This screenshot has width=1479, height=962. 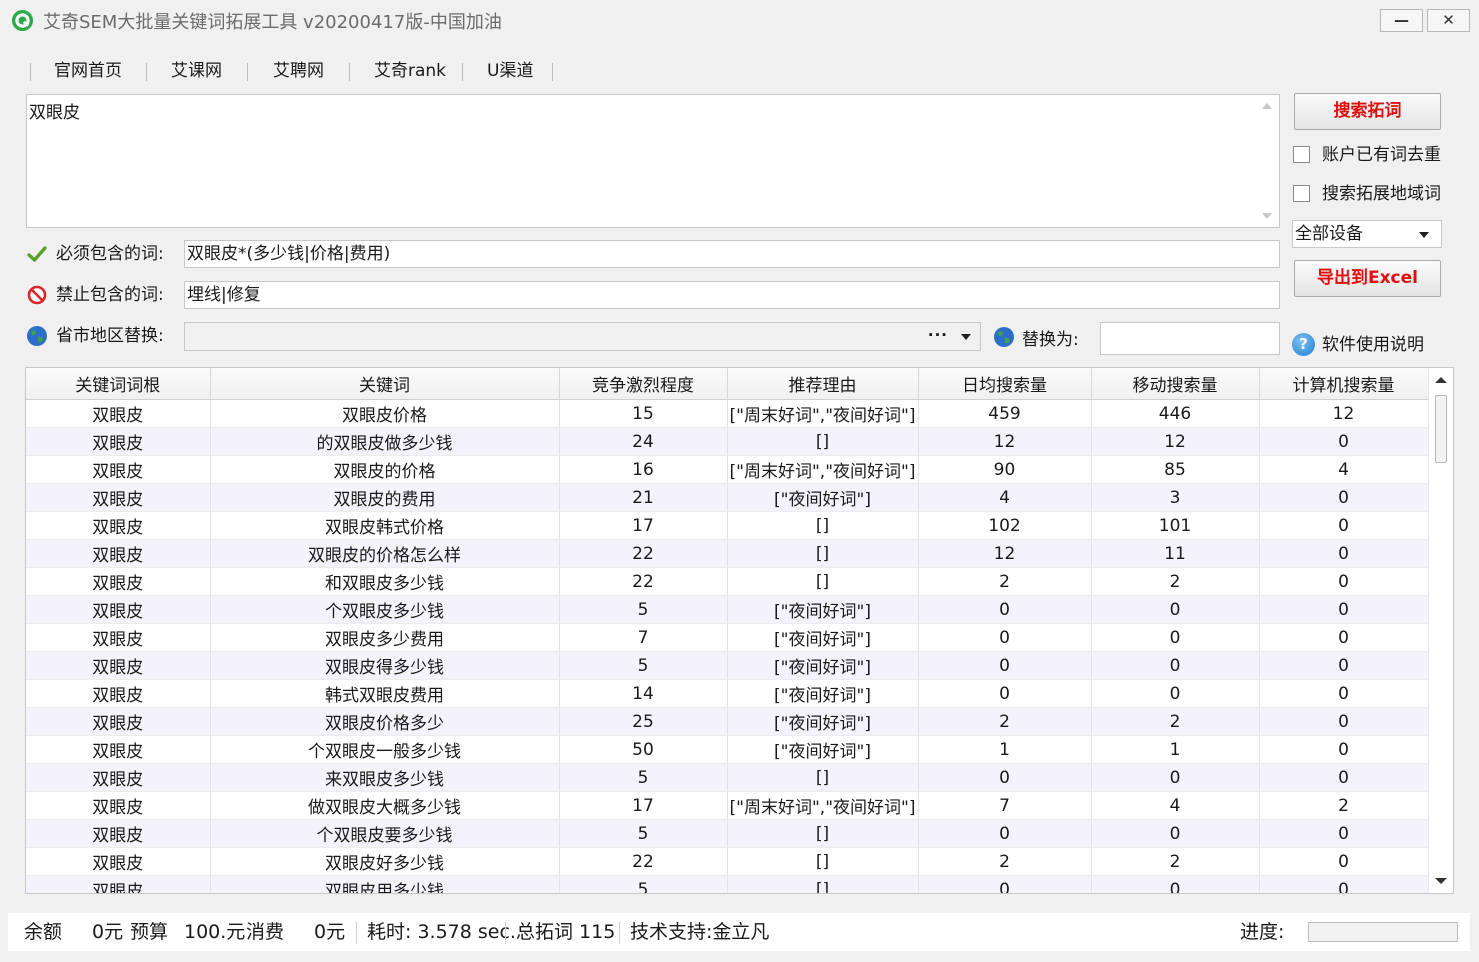 What do you see at coordinates (385, 553) in the screenshot?
I see `cell-keyword: 双眼皮的价格怎么样` at bounding box center [385, 553].